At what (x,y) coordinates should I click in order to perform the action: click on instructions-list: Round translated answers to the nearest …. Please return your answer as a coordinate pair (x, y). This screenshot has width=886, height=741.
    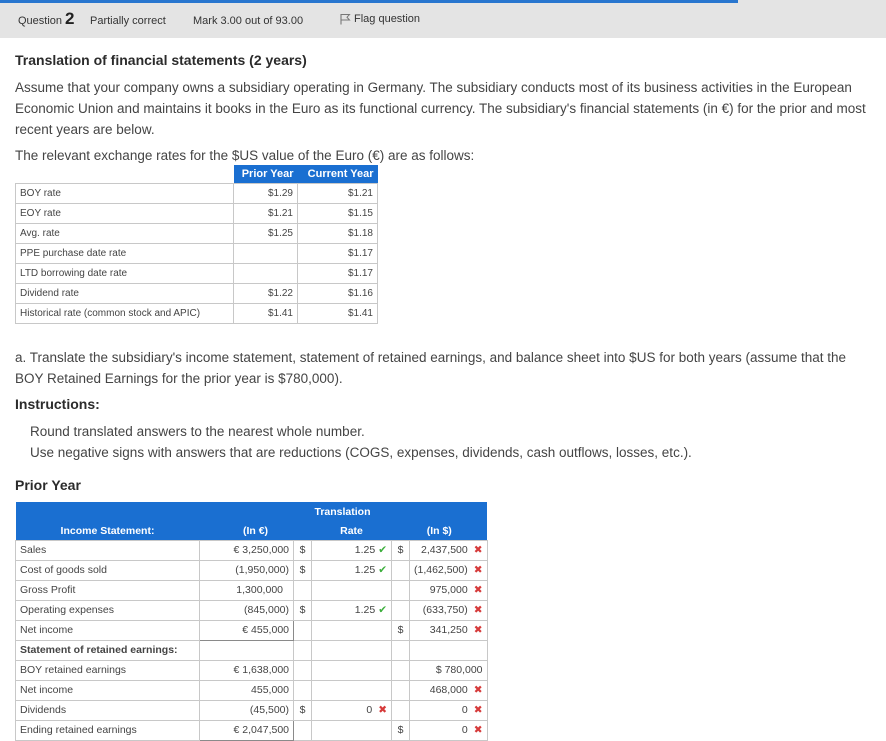
    Looking at the image, I should click on (361, 442).